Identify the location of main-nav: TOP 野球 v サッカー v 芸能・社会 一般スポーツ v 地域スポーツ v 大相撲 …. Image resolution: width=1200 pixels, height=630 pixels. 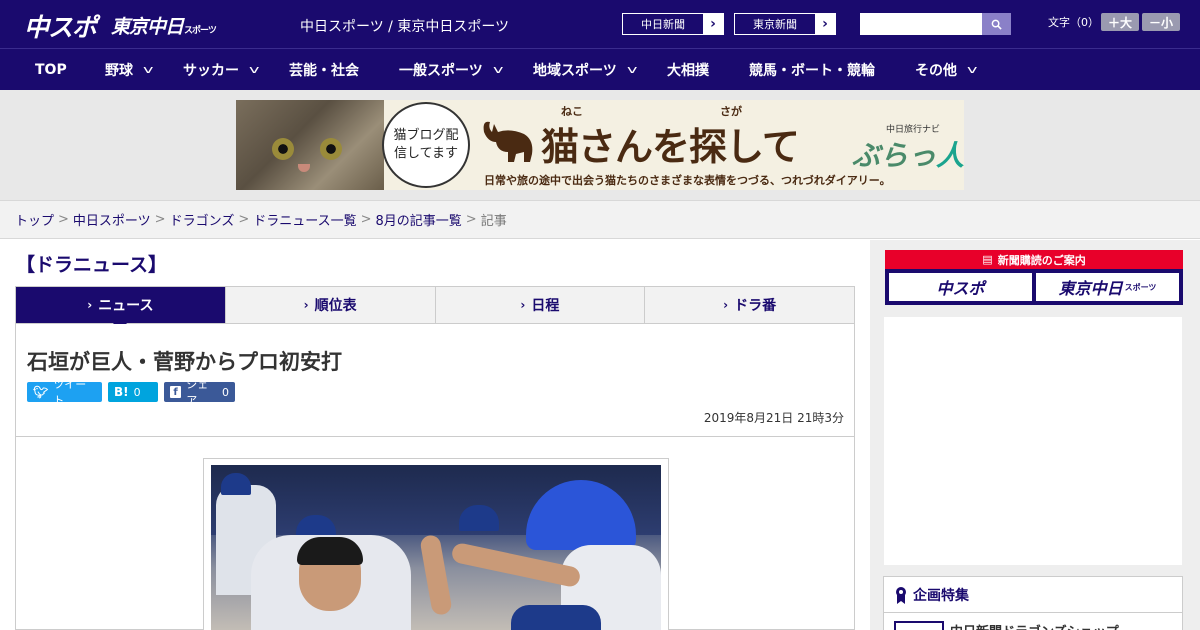
(600, 69).